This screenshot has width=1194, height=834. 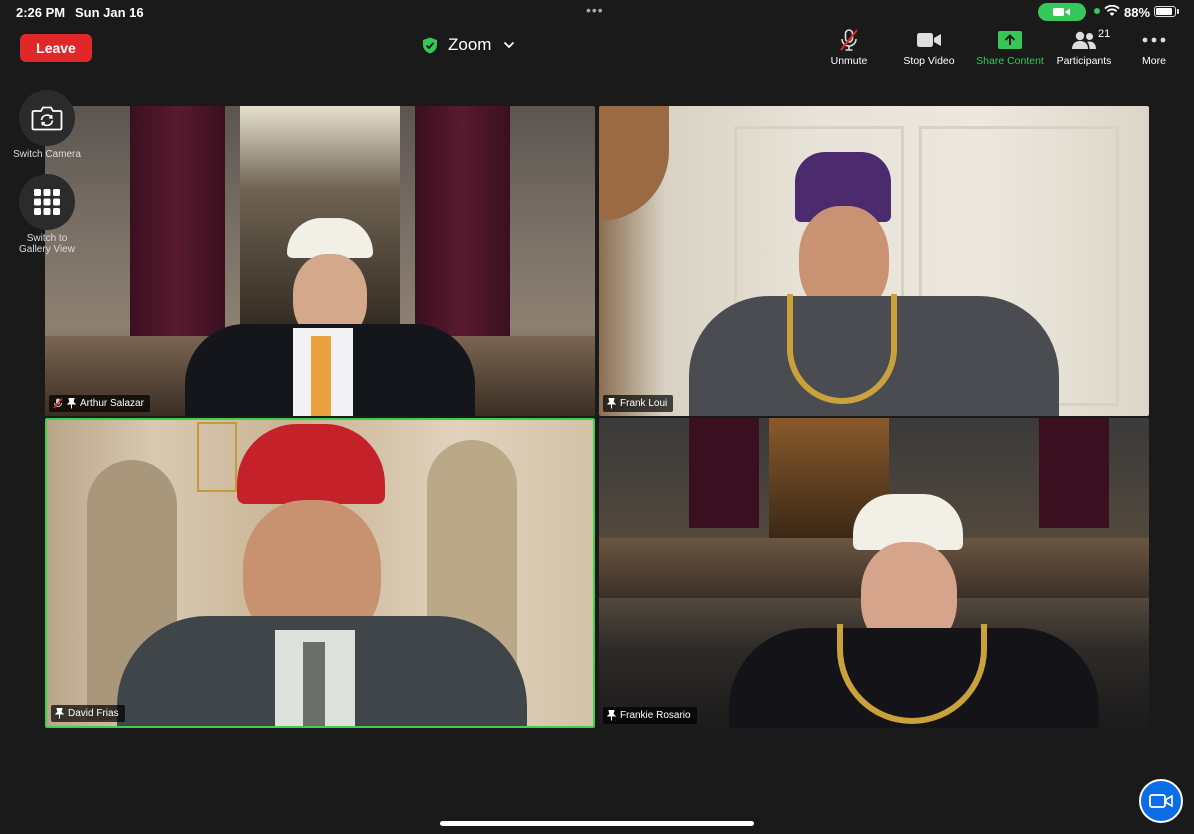 What do you see at coordinates (56, 48) in the screenshot?
I see `leave-button: Leave` at bounding box center [56, 48].